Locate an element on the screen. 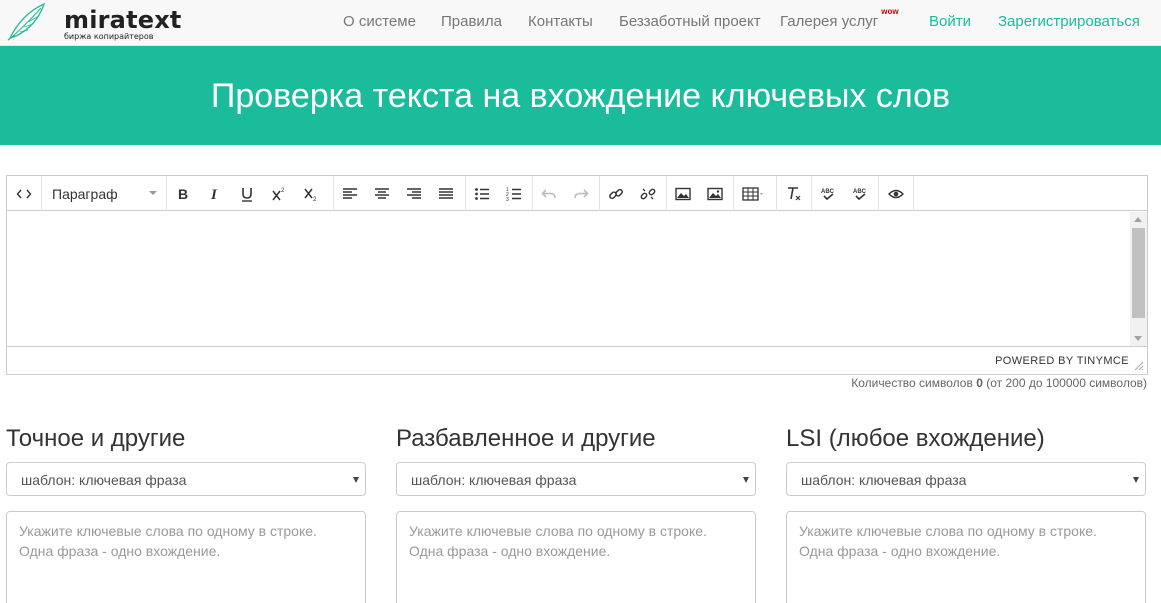 This screenshot has height=603, width=1161. counter-suffix: (от 200 до 100000 символов) is located at coordinates (1066, 383).